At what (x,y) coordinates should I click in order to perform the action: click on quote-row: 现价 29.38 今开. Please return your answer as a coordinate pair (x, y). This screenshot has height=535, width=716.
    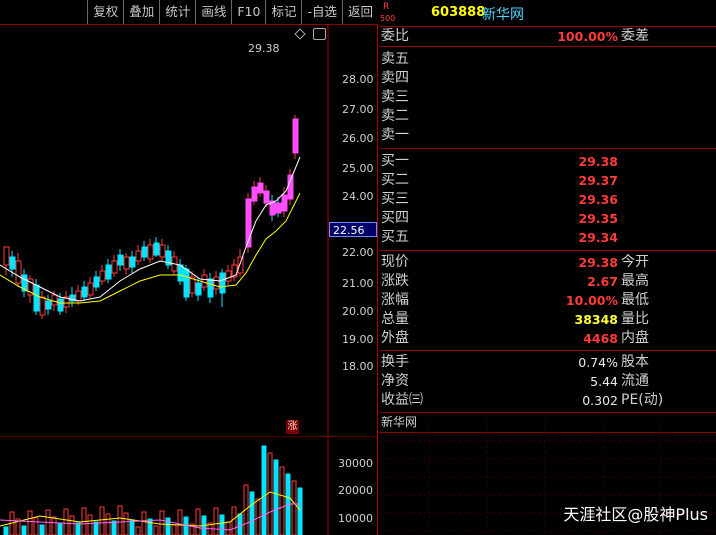
    Looking at the image, I should click on (547, 262).